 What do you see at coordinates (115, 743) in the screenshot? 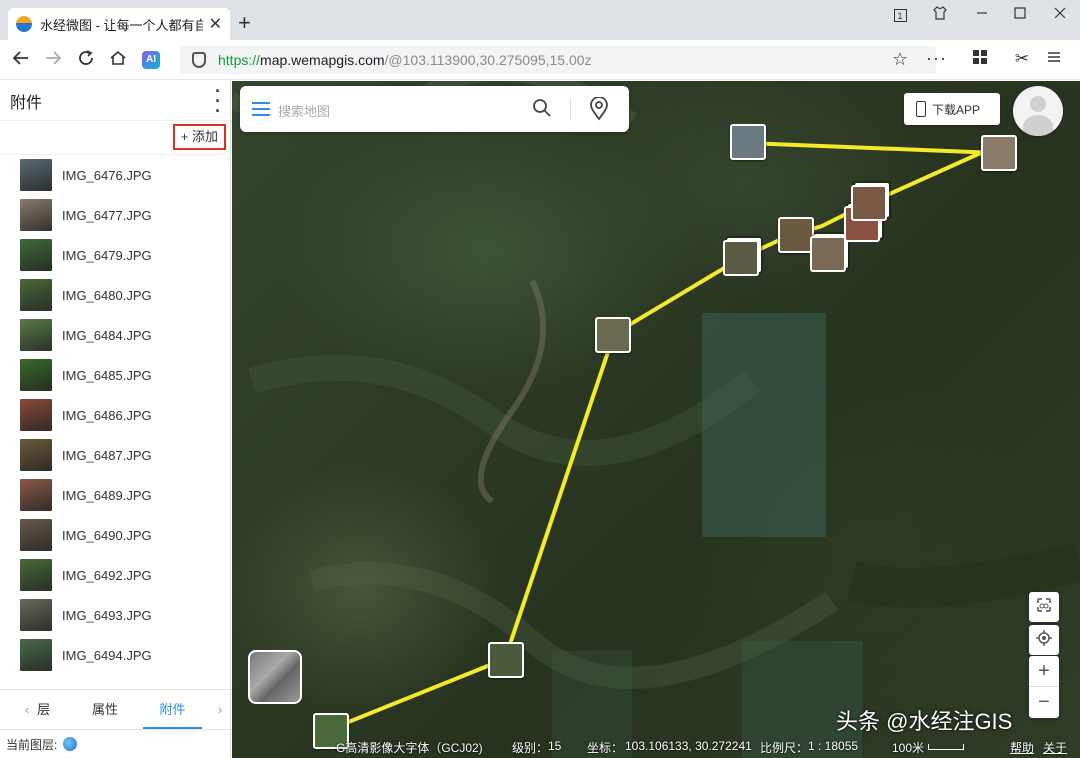
I see `current-layer-footer: 当前图层:` at bounding box center [115, 743].